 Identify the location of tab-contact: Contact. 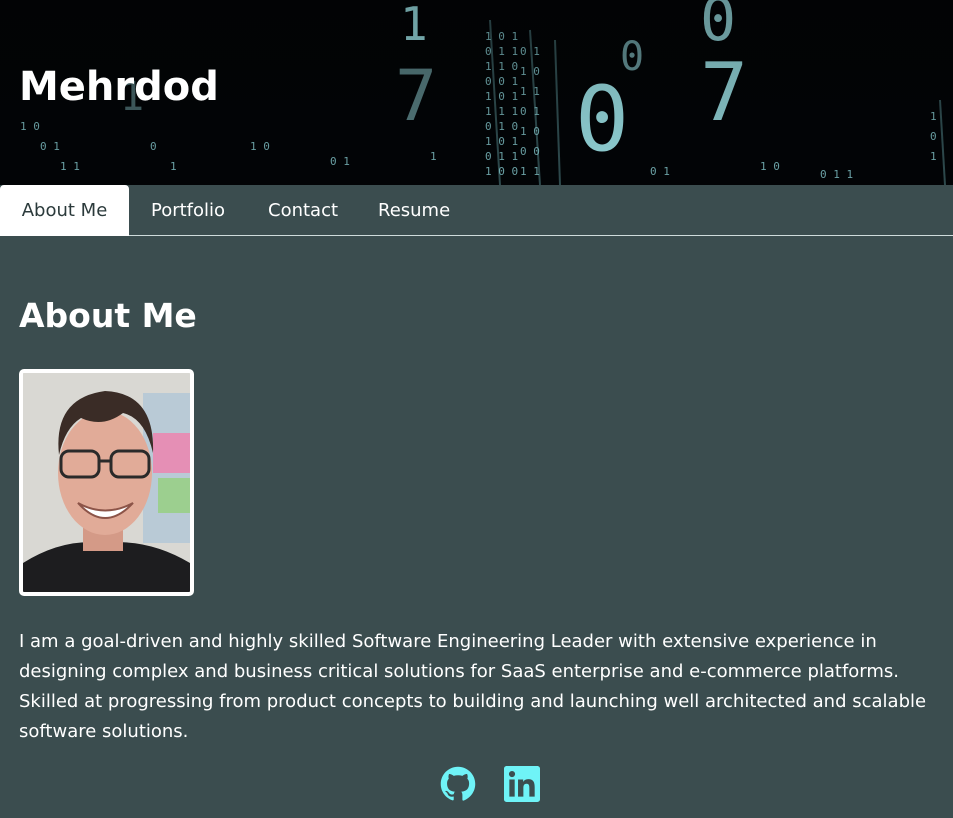
(303, 210).